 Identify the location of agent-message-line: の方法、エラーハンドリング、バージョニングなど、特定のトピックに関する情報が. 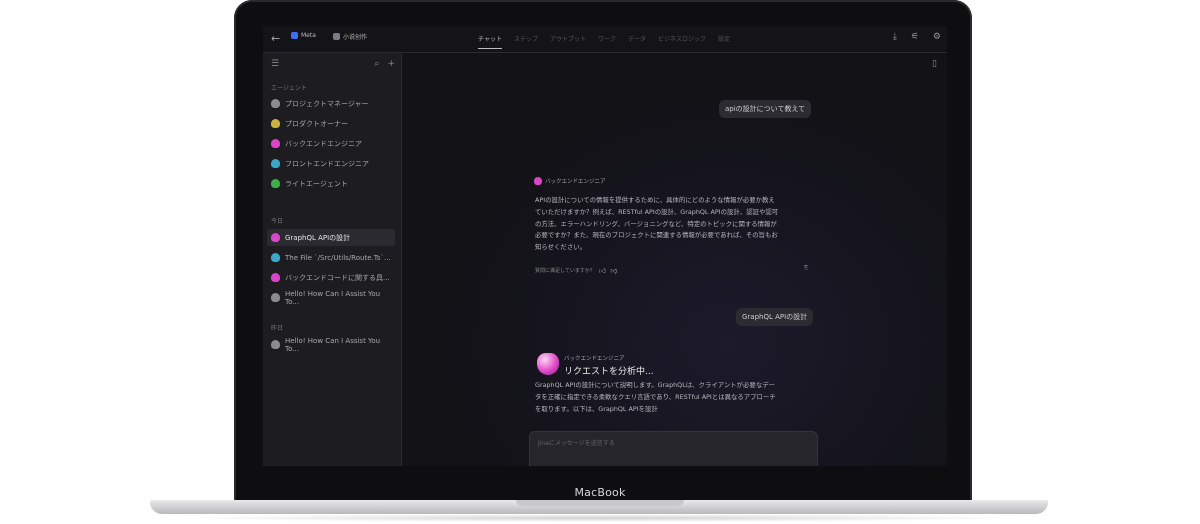
(656, 223).